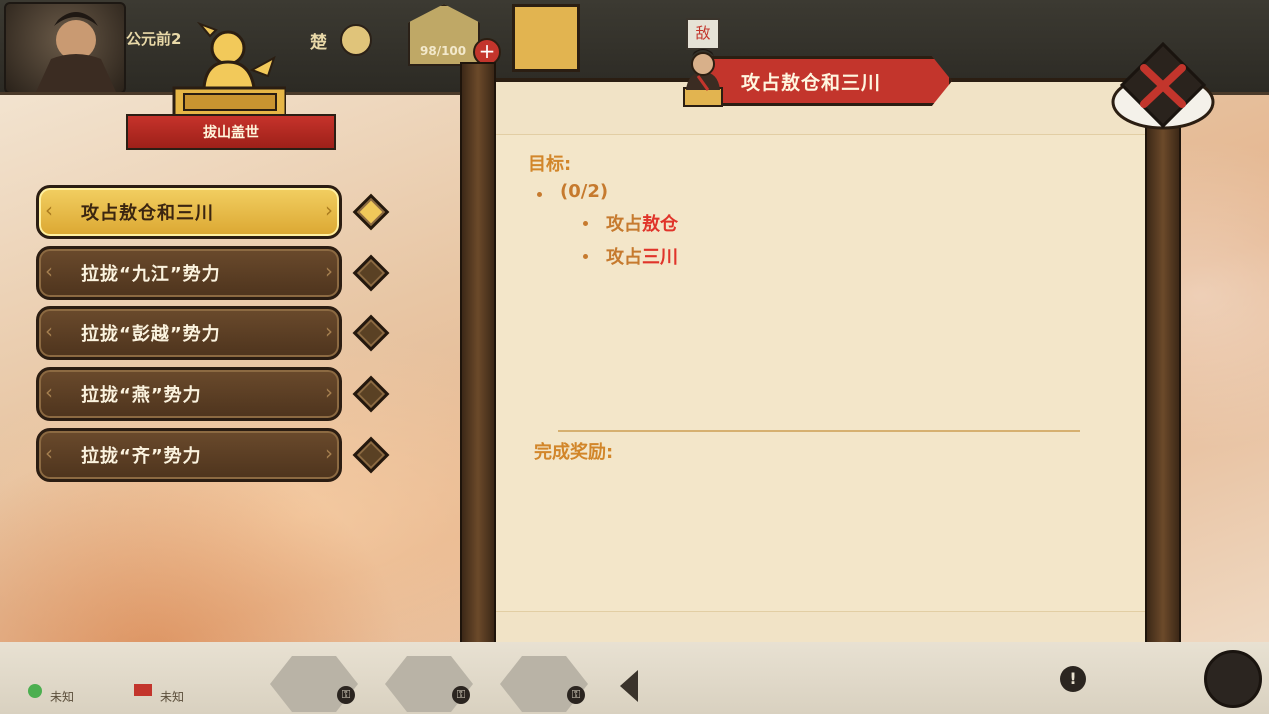 This screenshot has height=714, width=1269. Describe the element at coordinates (143, 690) in the screenshot. I see `weapon-icon` at that location.